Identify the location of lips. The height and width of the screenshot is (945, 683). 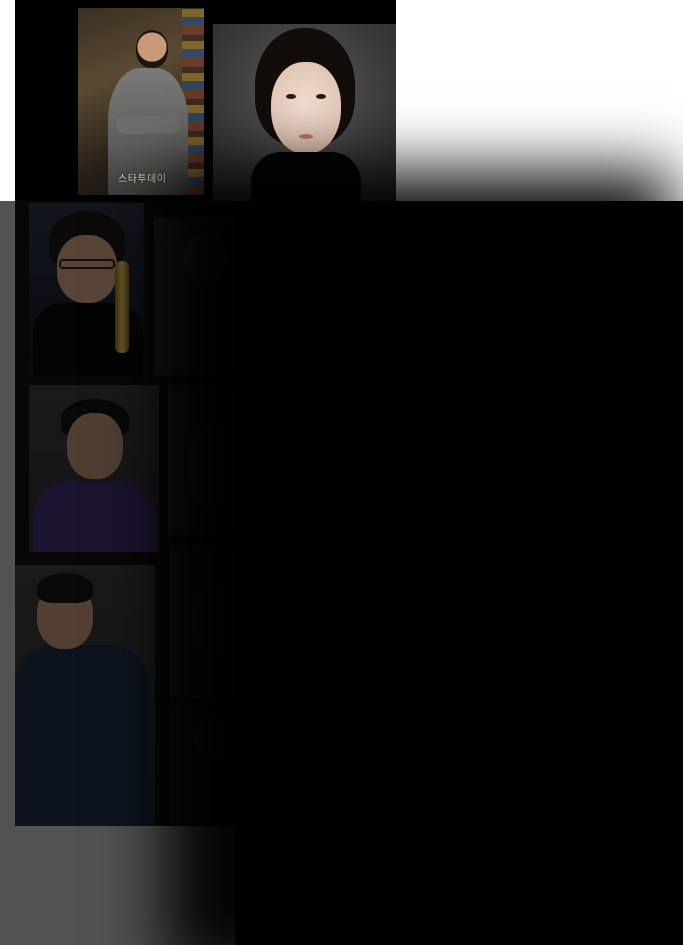
(306, 136).